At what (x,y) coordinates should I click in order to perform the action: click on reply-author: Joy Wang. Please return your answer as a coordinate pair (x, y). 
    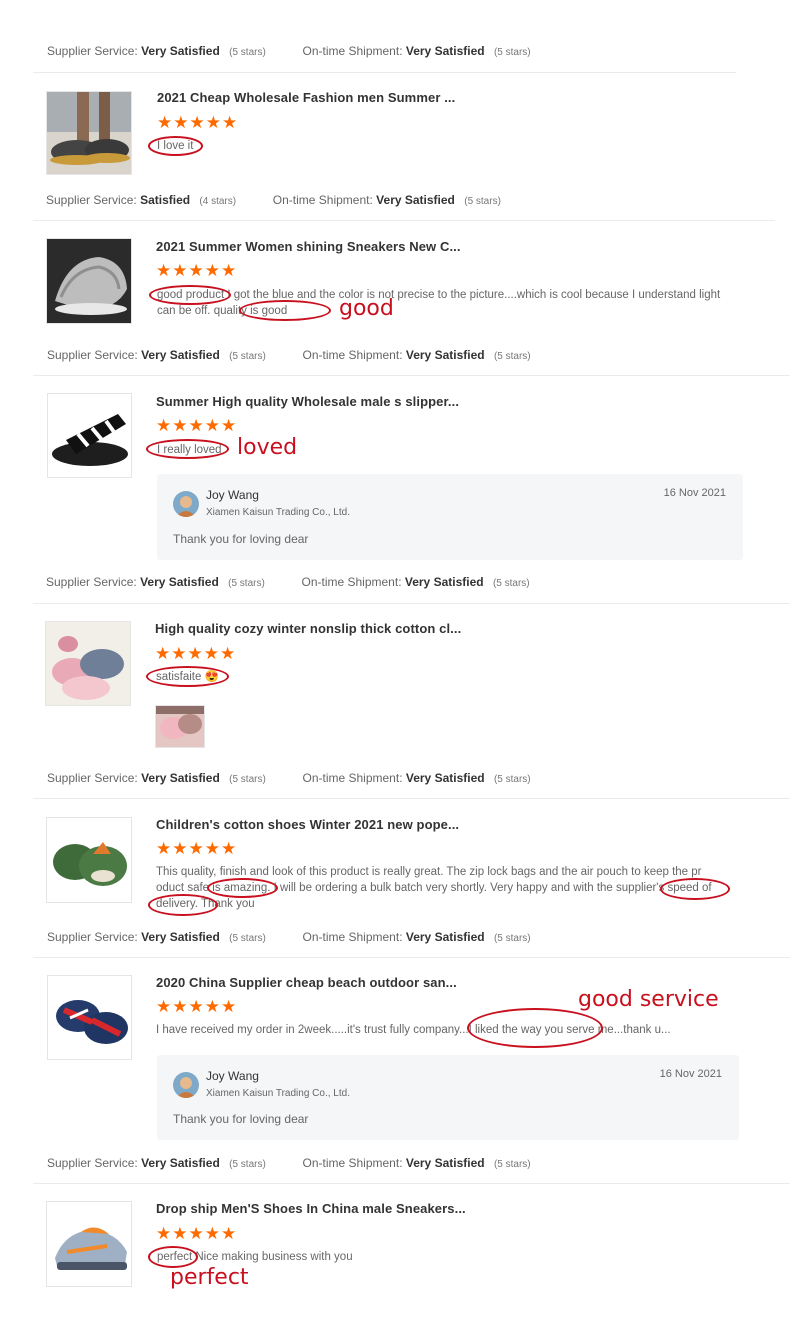
    Looking at the image, I should click on (232, 1076).